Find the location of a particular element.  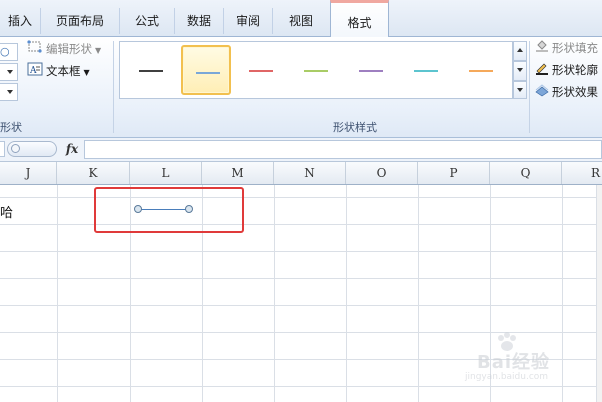

tab-review: 审阅 is located at coordinates (248, 21).